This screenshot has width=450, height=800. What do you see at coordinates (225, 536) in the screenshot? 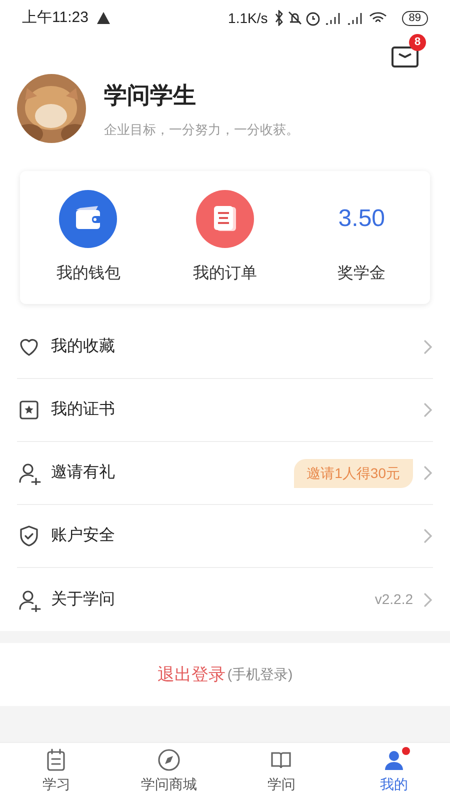
I see `menu-item: 账户安全` at bounding box center [225, 536].